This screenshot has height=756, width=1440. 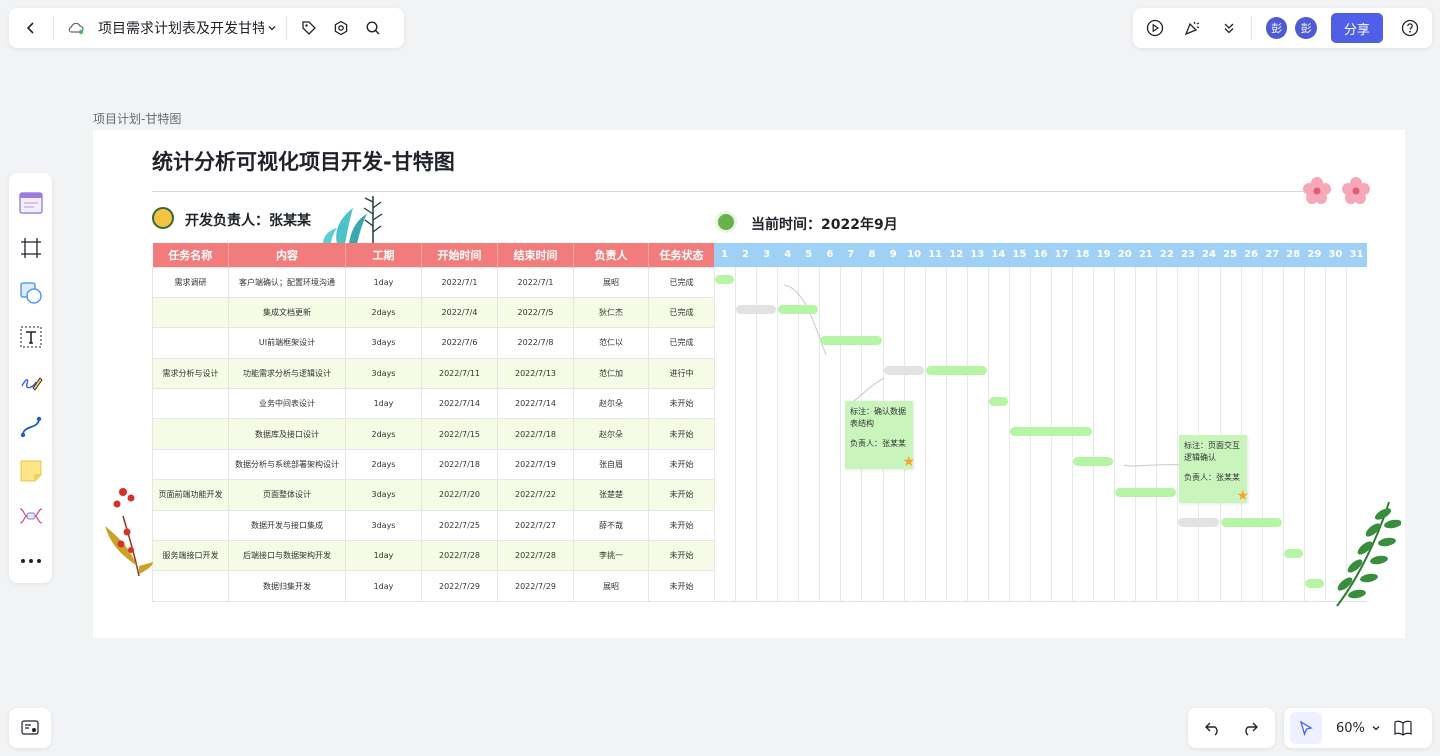 I want to click on board-map-toolbar, so click(x=30, y=728).